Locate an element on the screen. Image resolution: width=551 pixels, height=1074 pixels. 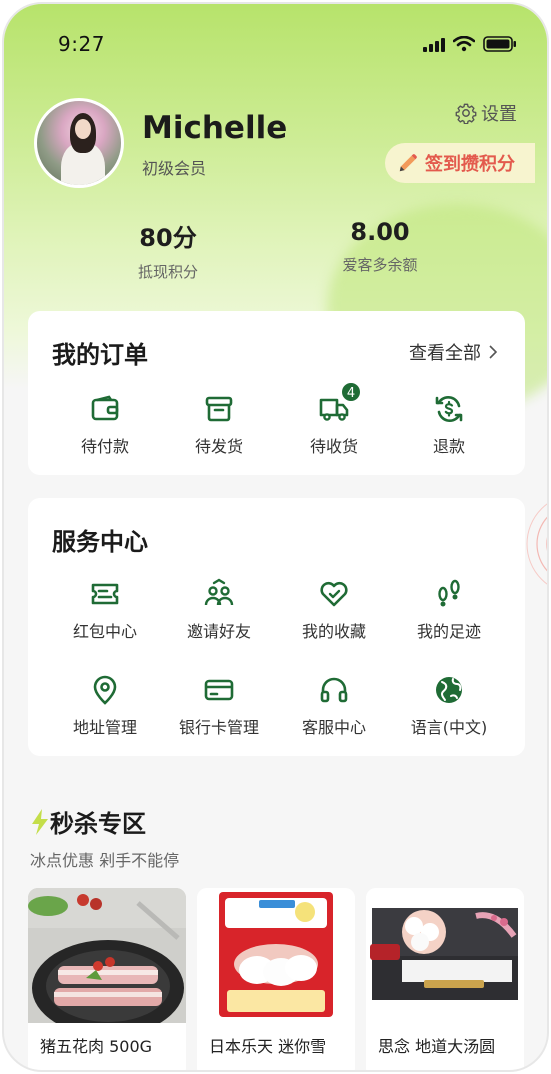
view-all-orders-link: 查看全部 is located at coordinates (453, 352).